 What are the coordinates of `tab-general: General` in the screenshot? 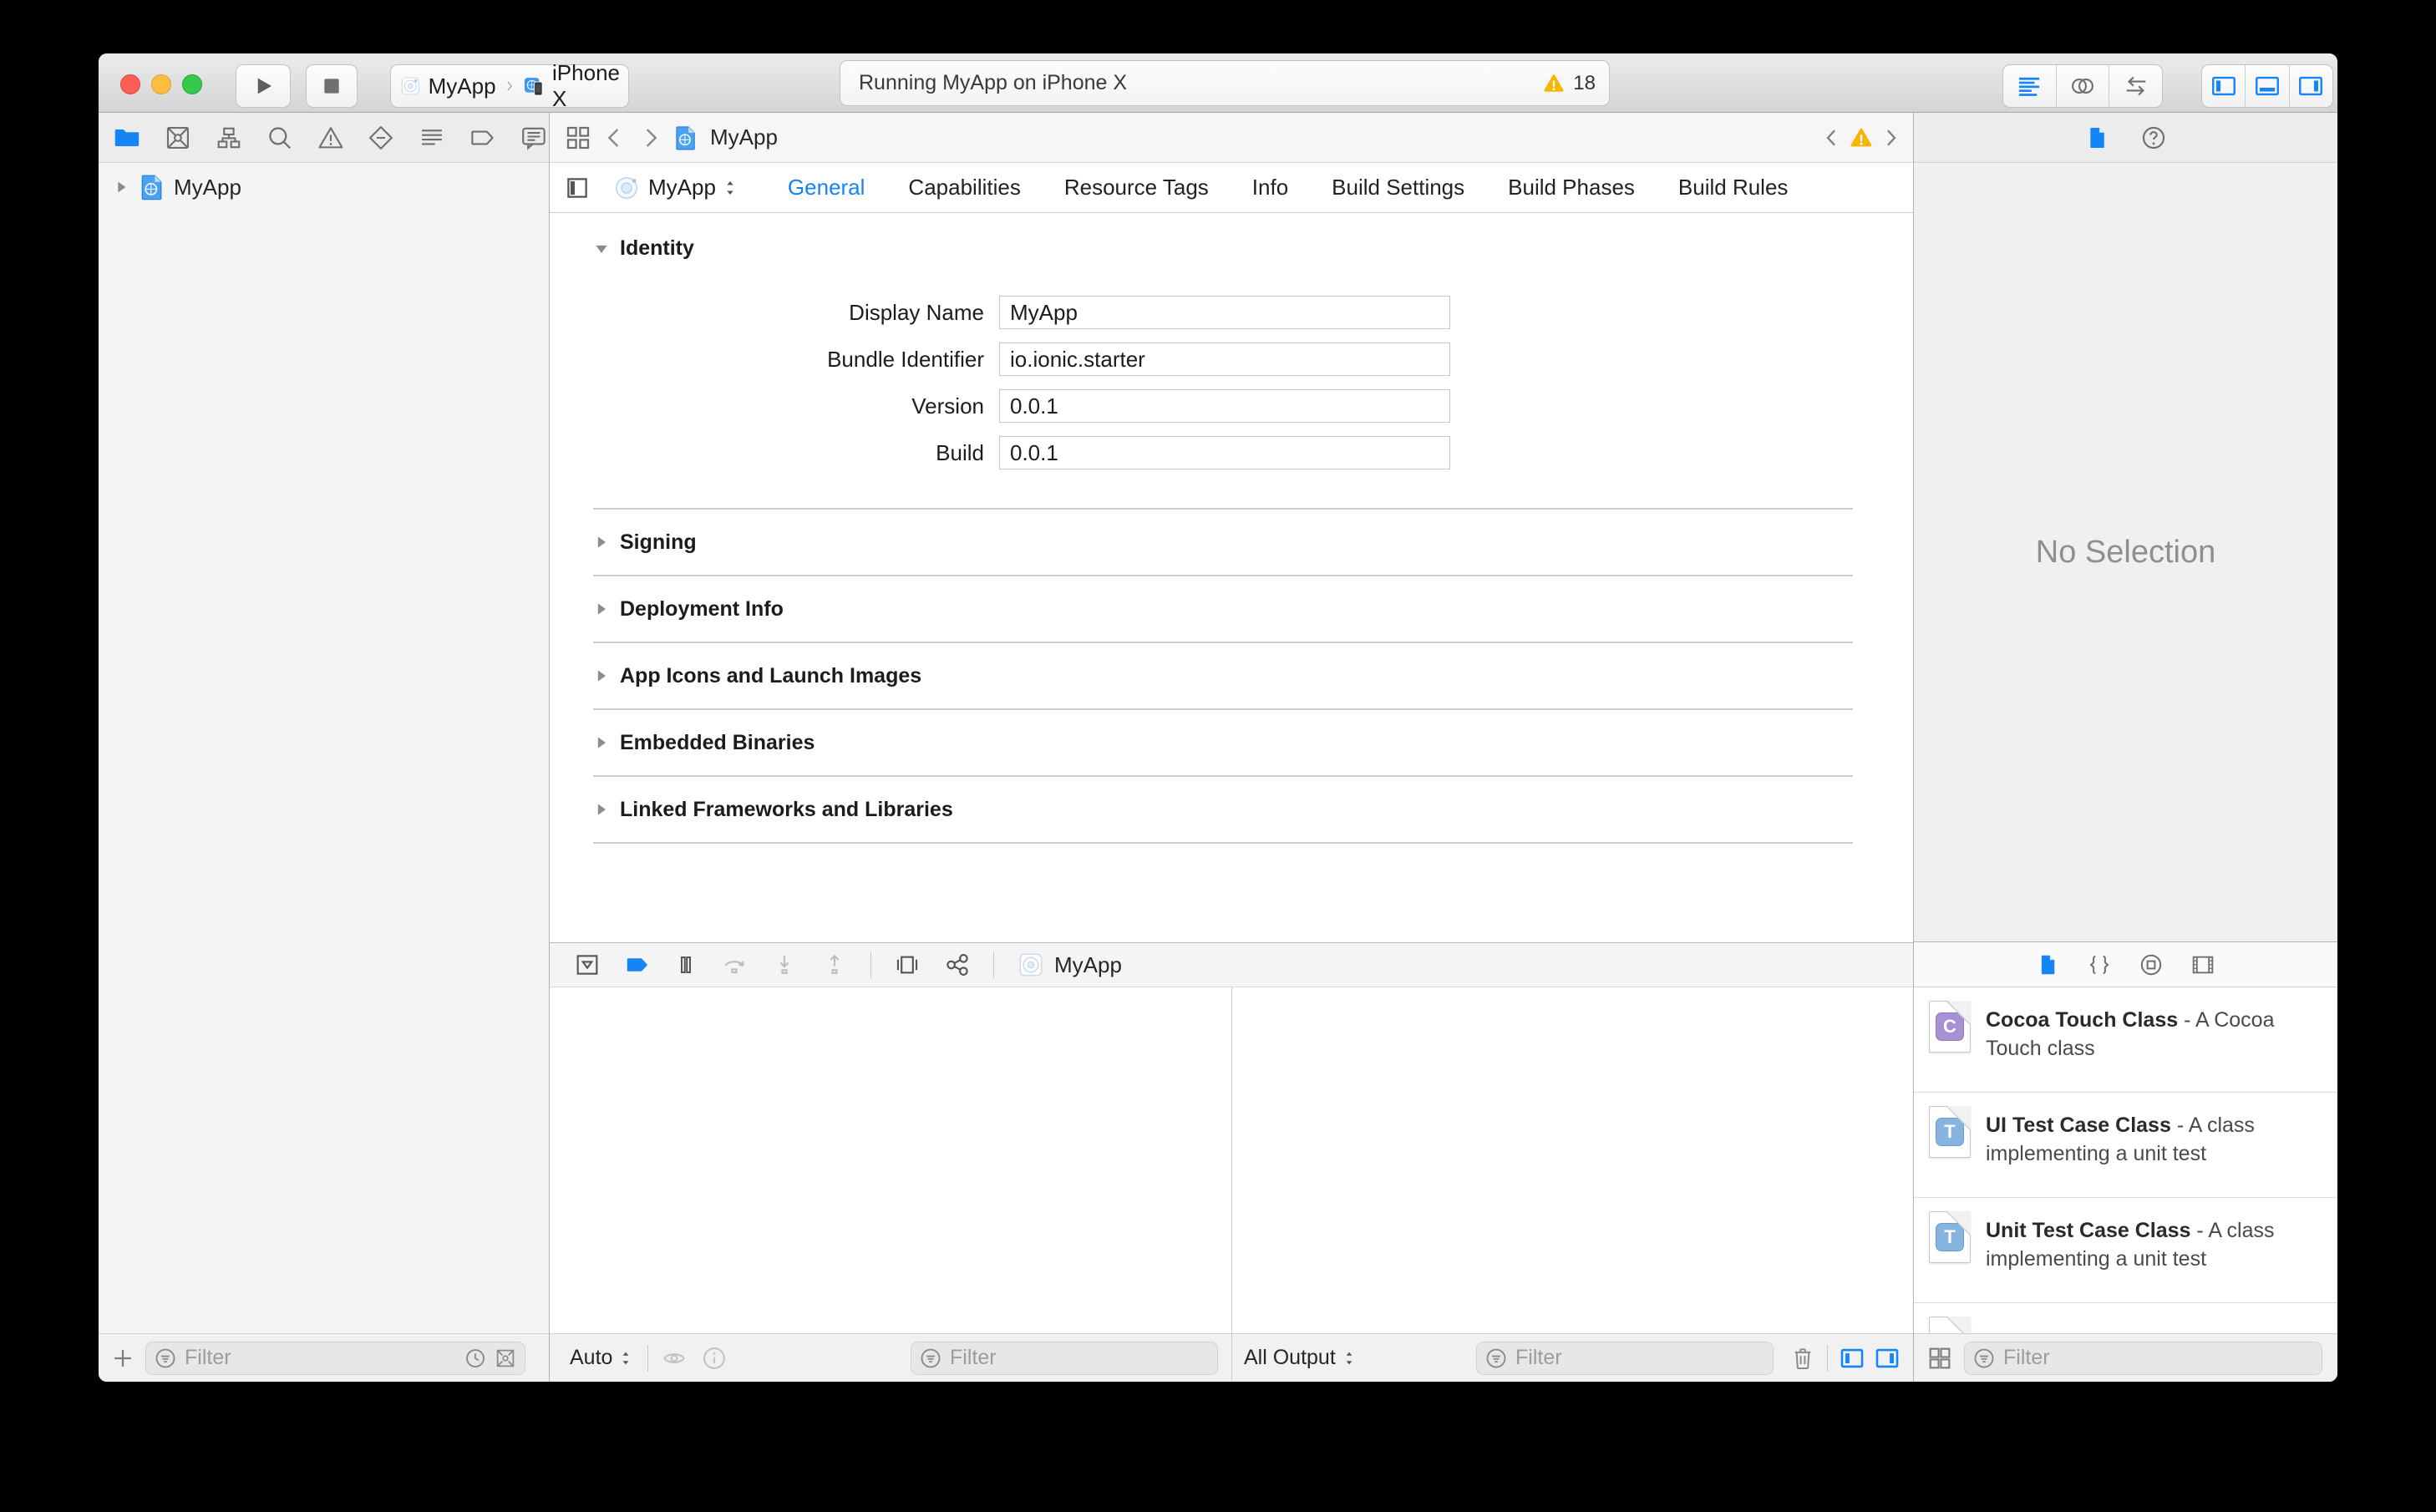 It's located at (826, 187).